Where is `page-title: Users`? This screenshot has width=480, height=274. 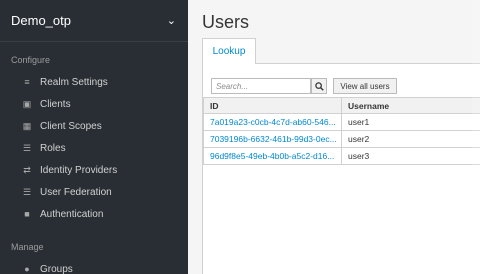 page-title: Users is located at coordinates (226, 22).